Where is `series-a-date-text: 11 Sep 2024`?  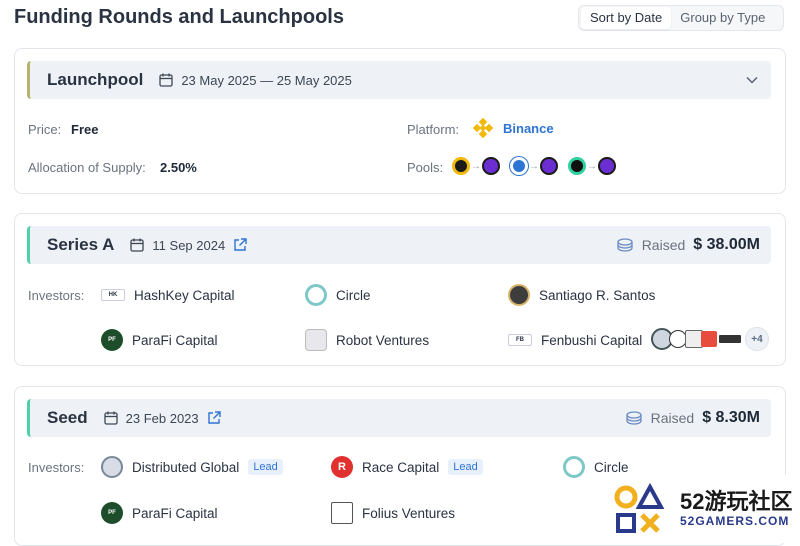
series-a-date-text: 11 Sep 2024 is located at coordinates (189, 245).